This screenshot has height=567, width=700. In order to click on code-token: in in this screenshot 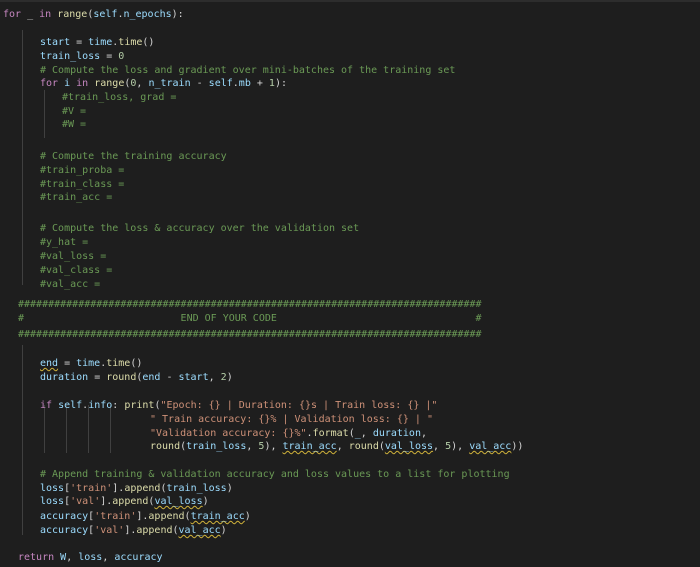, I will do `click(82, 83)`.